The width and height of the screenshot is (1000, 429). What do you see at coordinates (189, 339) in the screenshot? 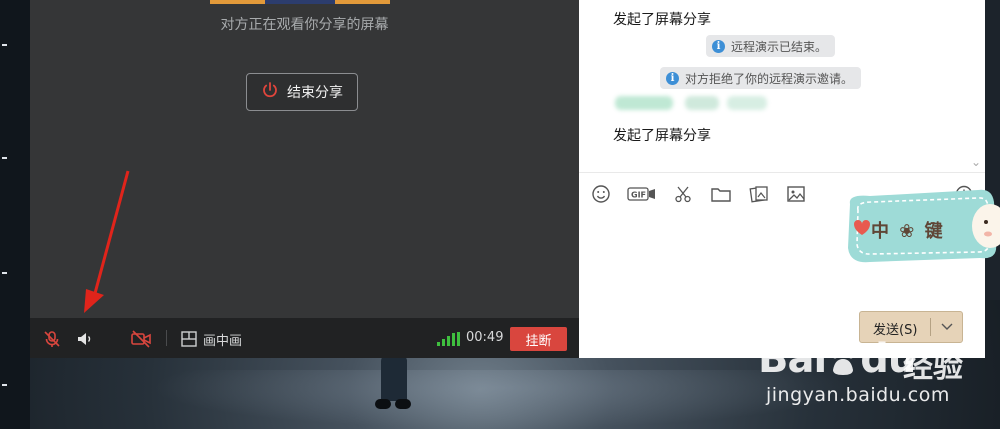
I see `picture-in-picture-icon` at bounding box center [189, 339].